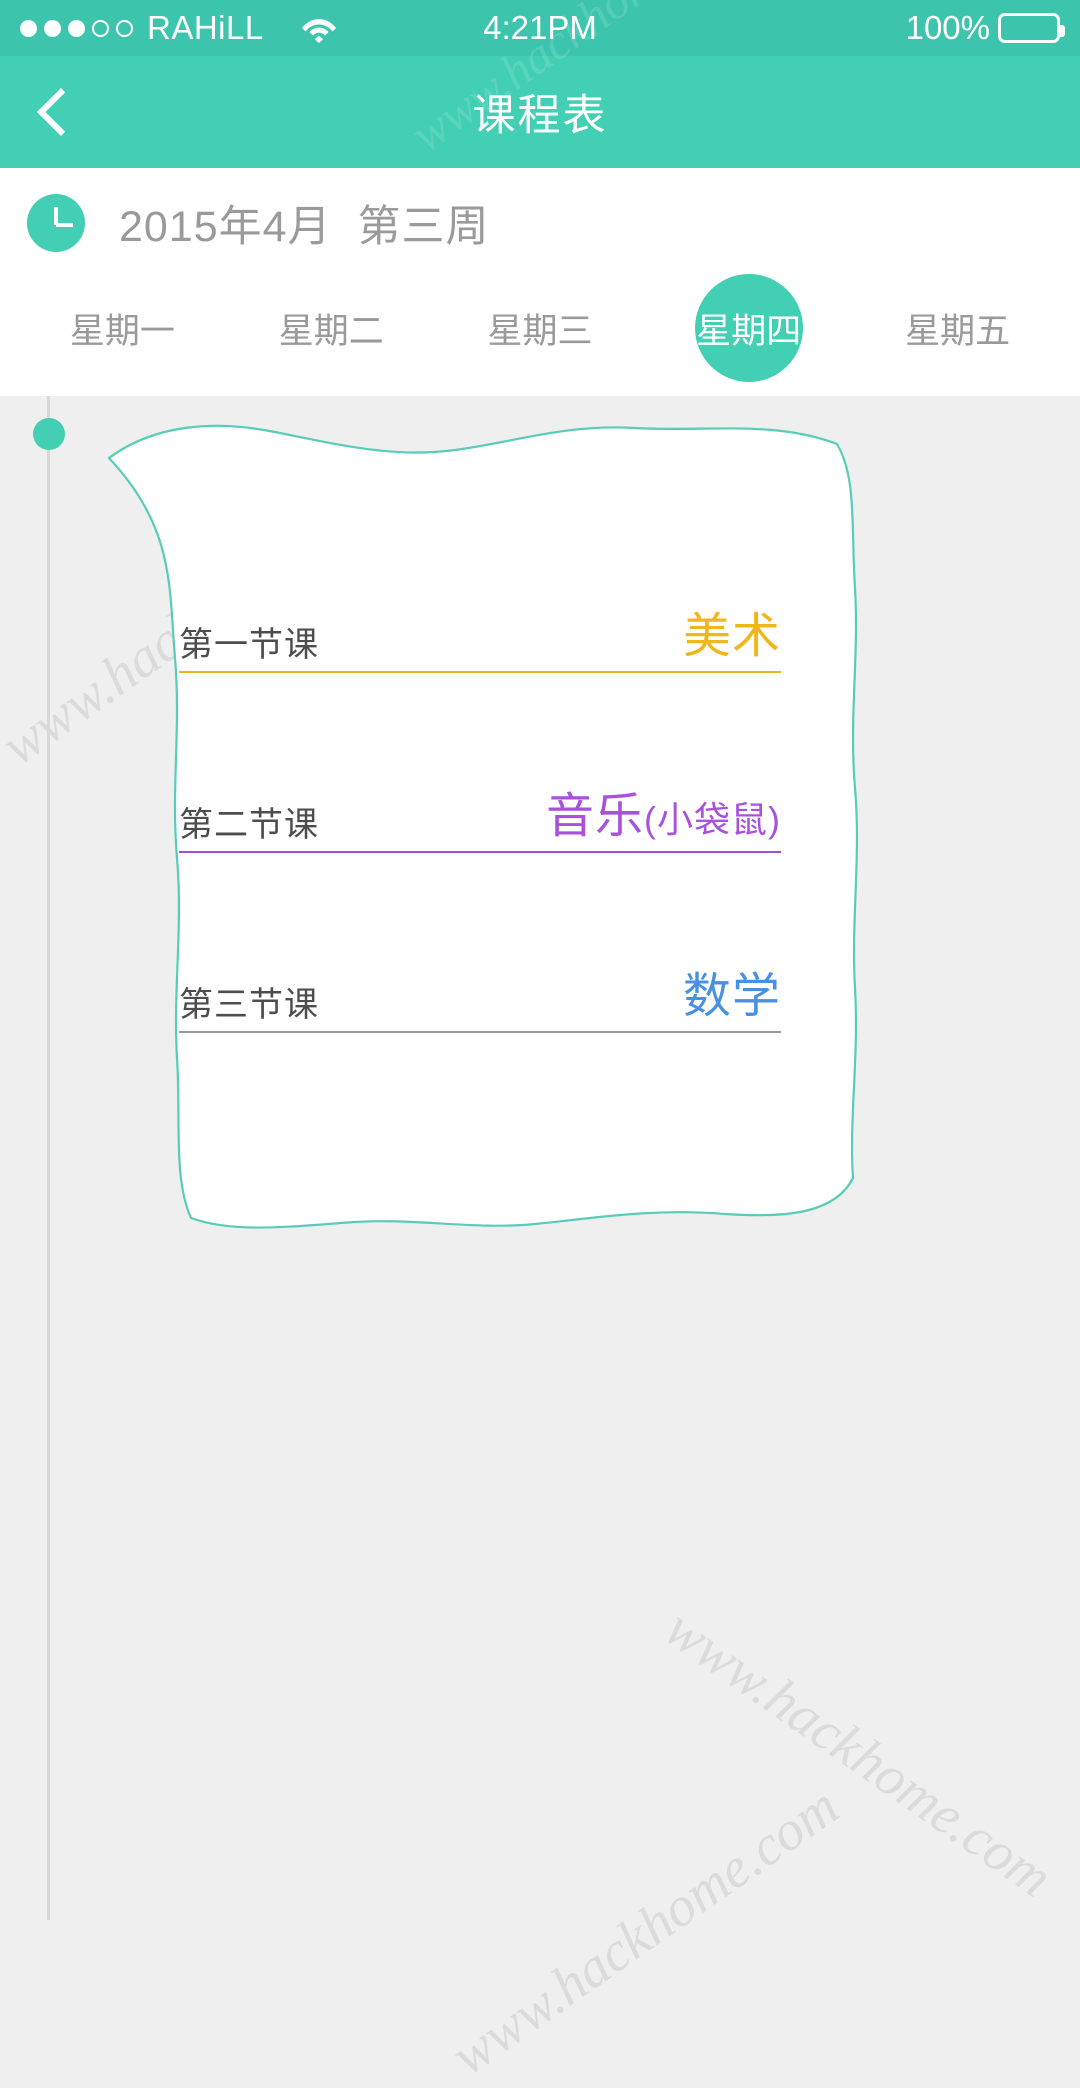 This screenshot has height=2088, width=1080. Describe the element at coordinates (304, 227) in the screenshot. I see `date-label: 2015年4月 第三周` at that location.